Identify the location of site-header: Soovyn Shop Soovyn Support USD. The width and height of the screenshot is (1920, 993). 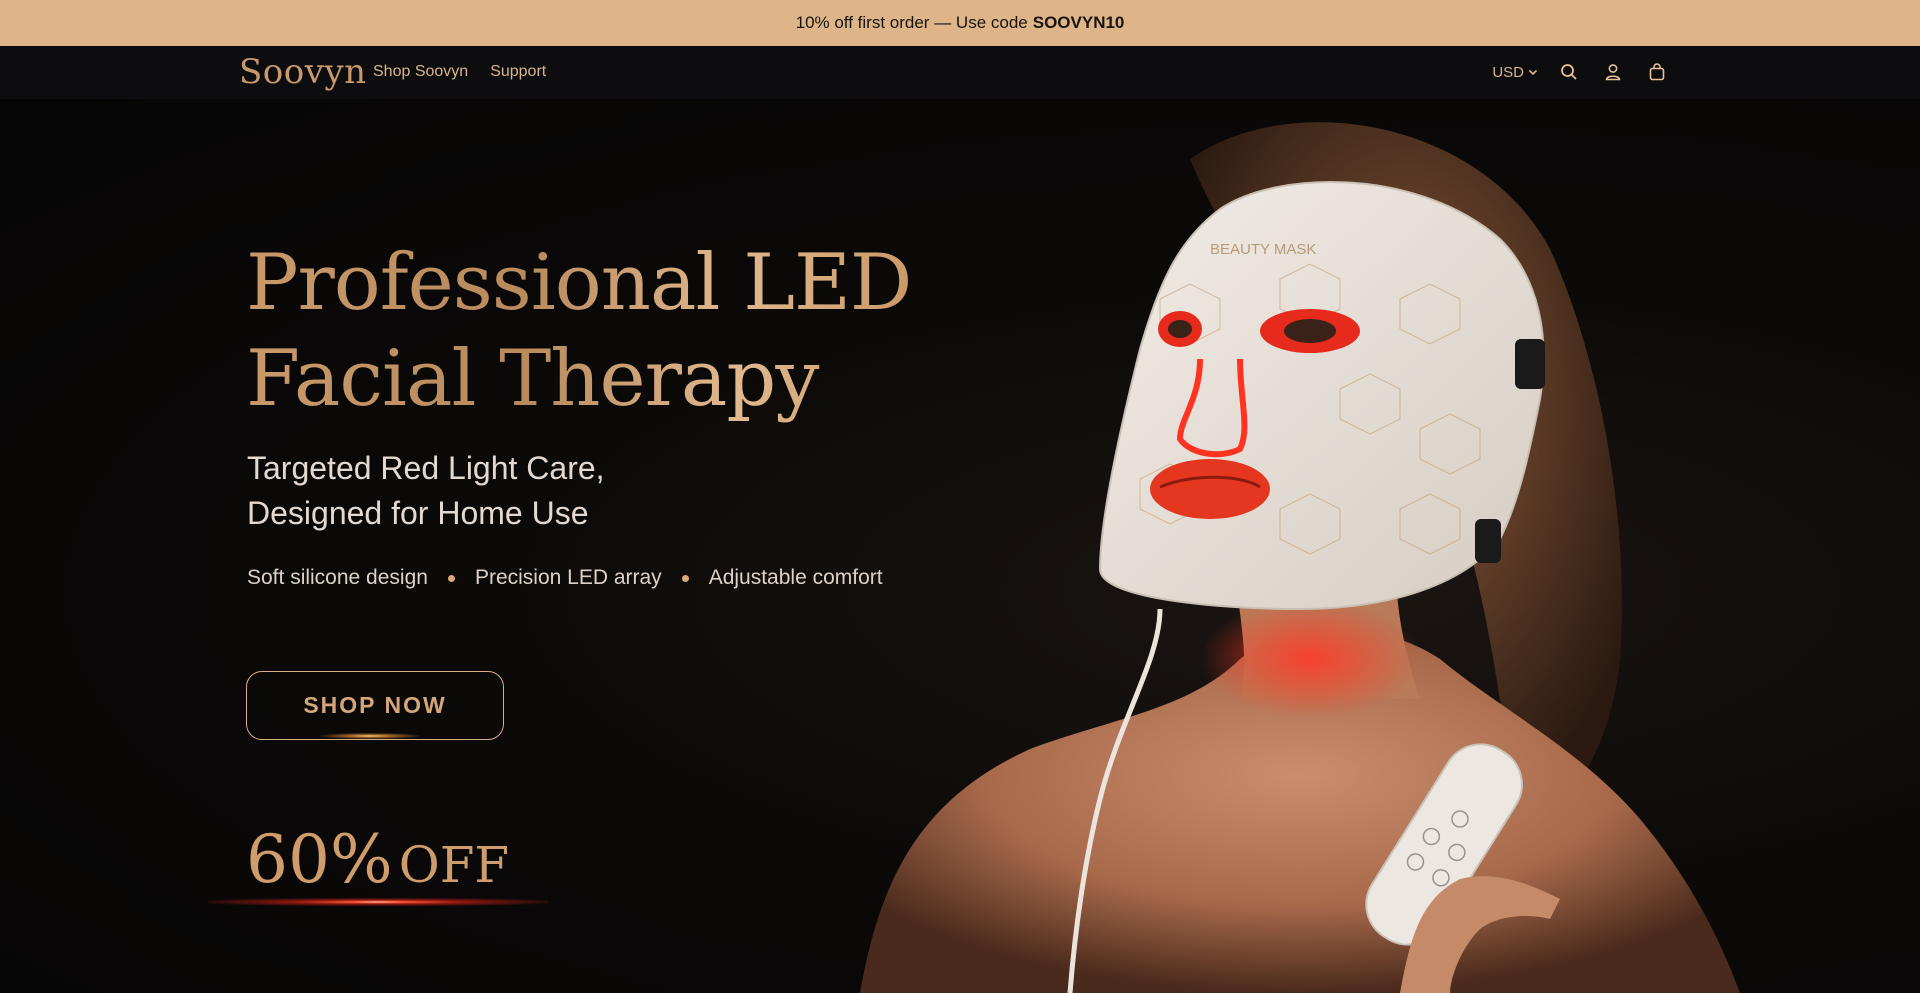
(960, 72).